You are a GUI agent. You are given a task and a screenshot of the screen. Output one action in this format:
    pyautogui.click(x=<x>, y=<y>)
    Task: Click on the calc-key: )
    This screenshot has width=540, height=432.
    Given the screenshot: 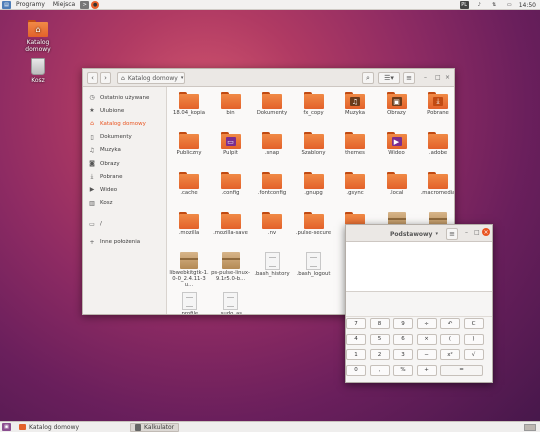 What is the action you would take?
    pyautogui.click(x=473, y=339)
    